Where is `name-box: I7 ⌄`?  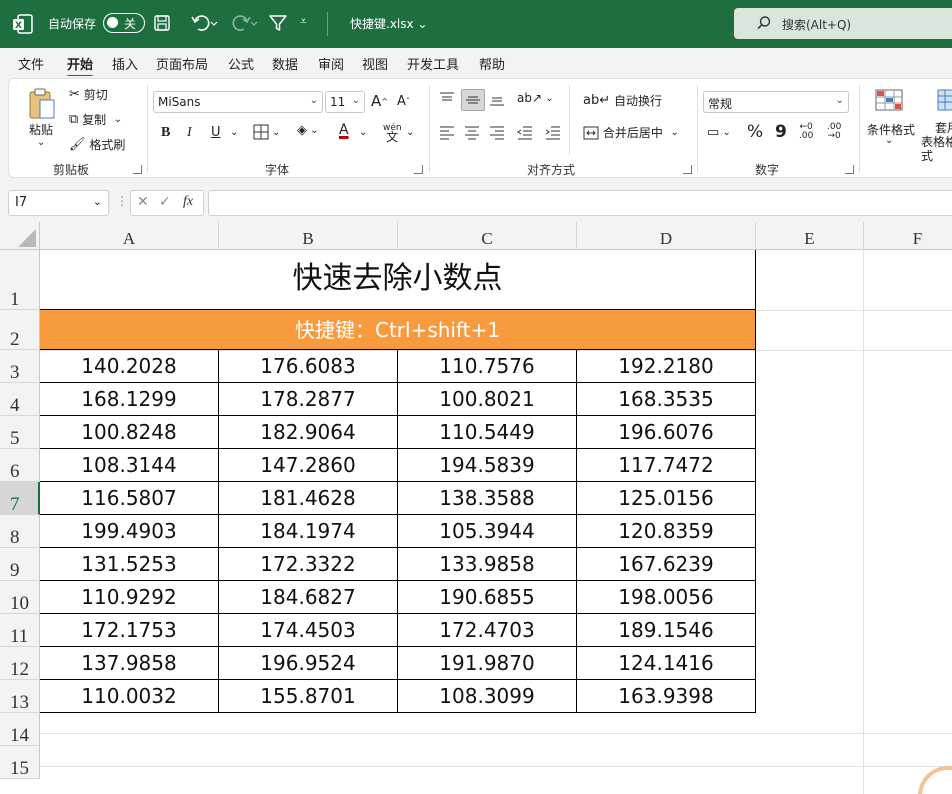 name-box: I7 ⌄ is located at coordinates (58, 203).